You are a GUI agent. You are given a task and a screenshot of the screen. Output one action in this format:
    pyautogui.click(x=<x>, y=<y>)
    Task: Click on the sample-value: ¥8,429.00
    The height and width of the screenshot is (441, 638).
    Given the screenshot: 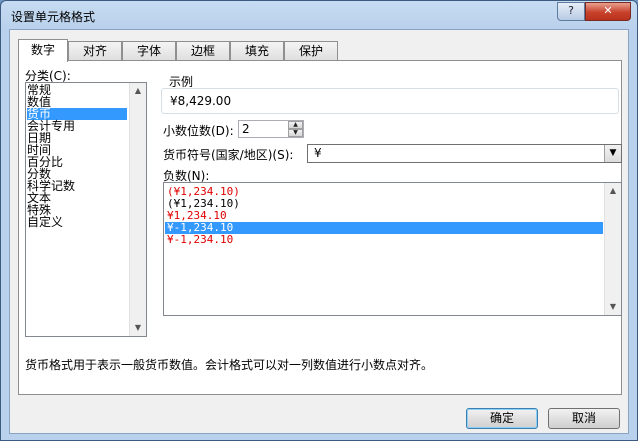 What is the action you would take?
    pyautogui.click(x=201, y=101)
    